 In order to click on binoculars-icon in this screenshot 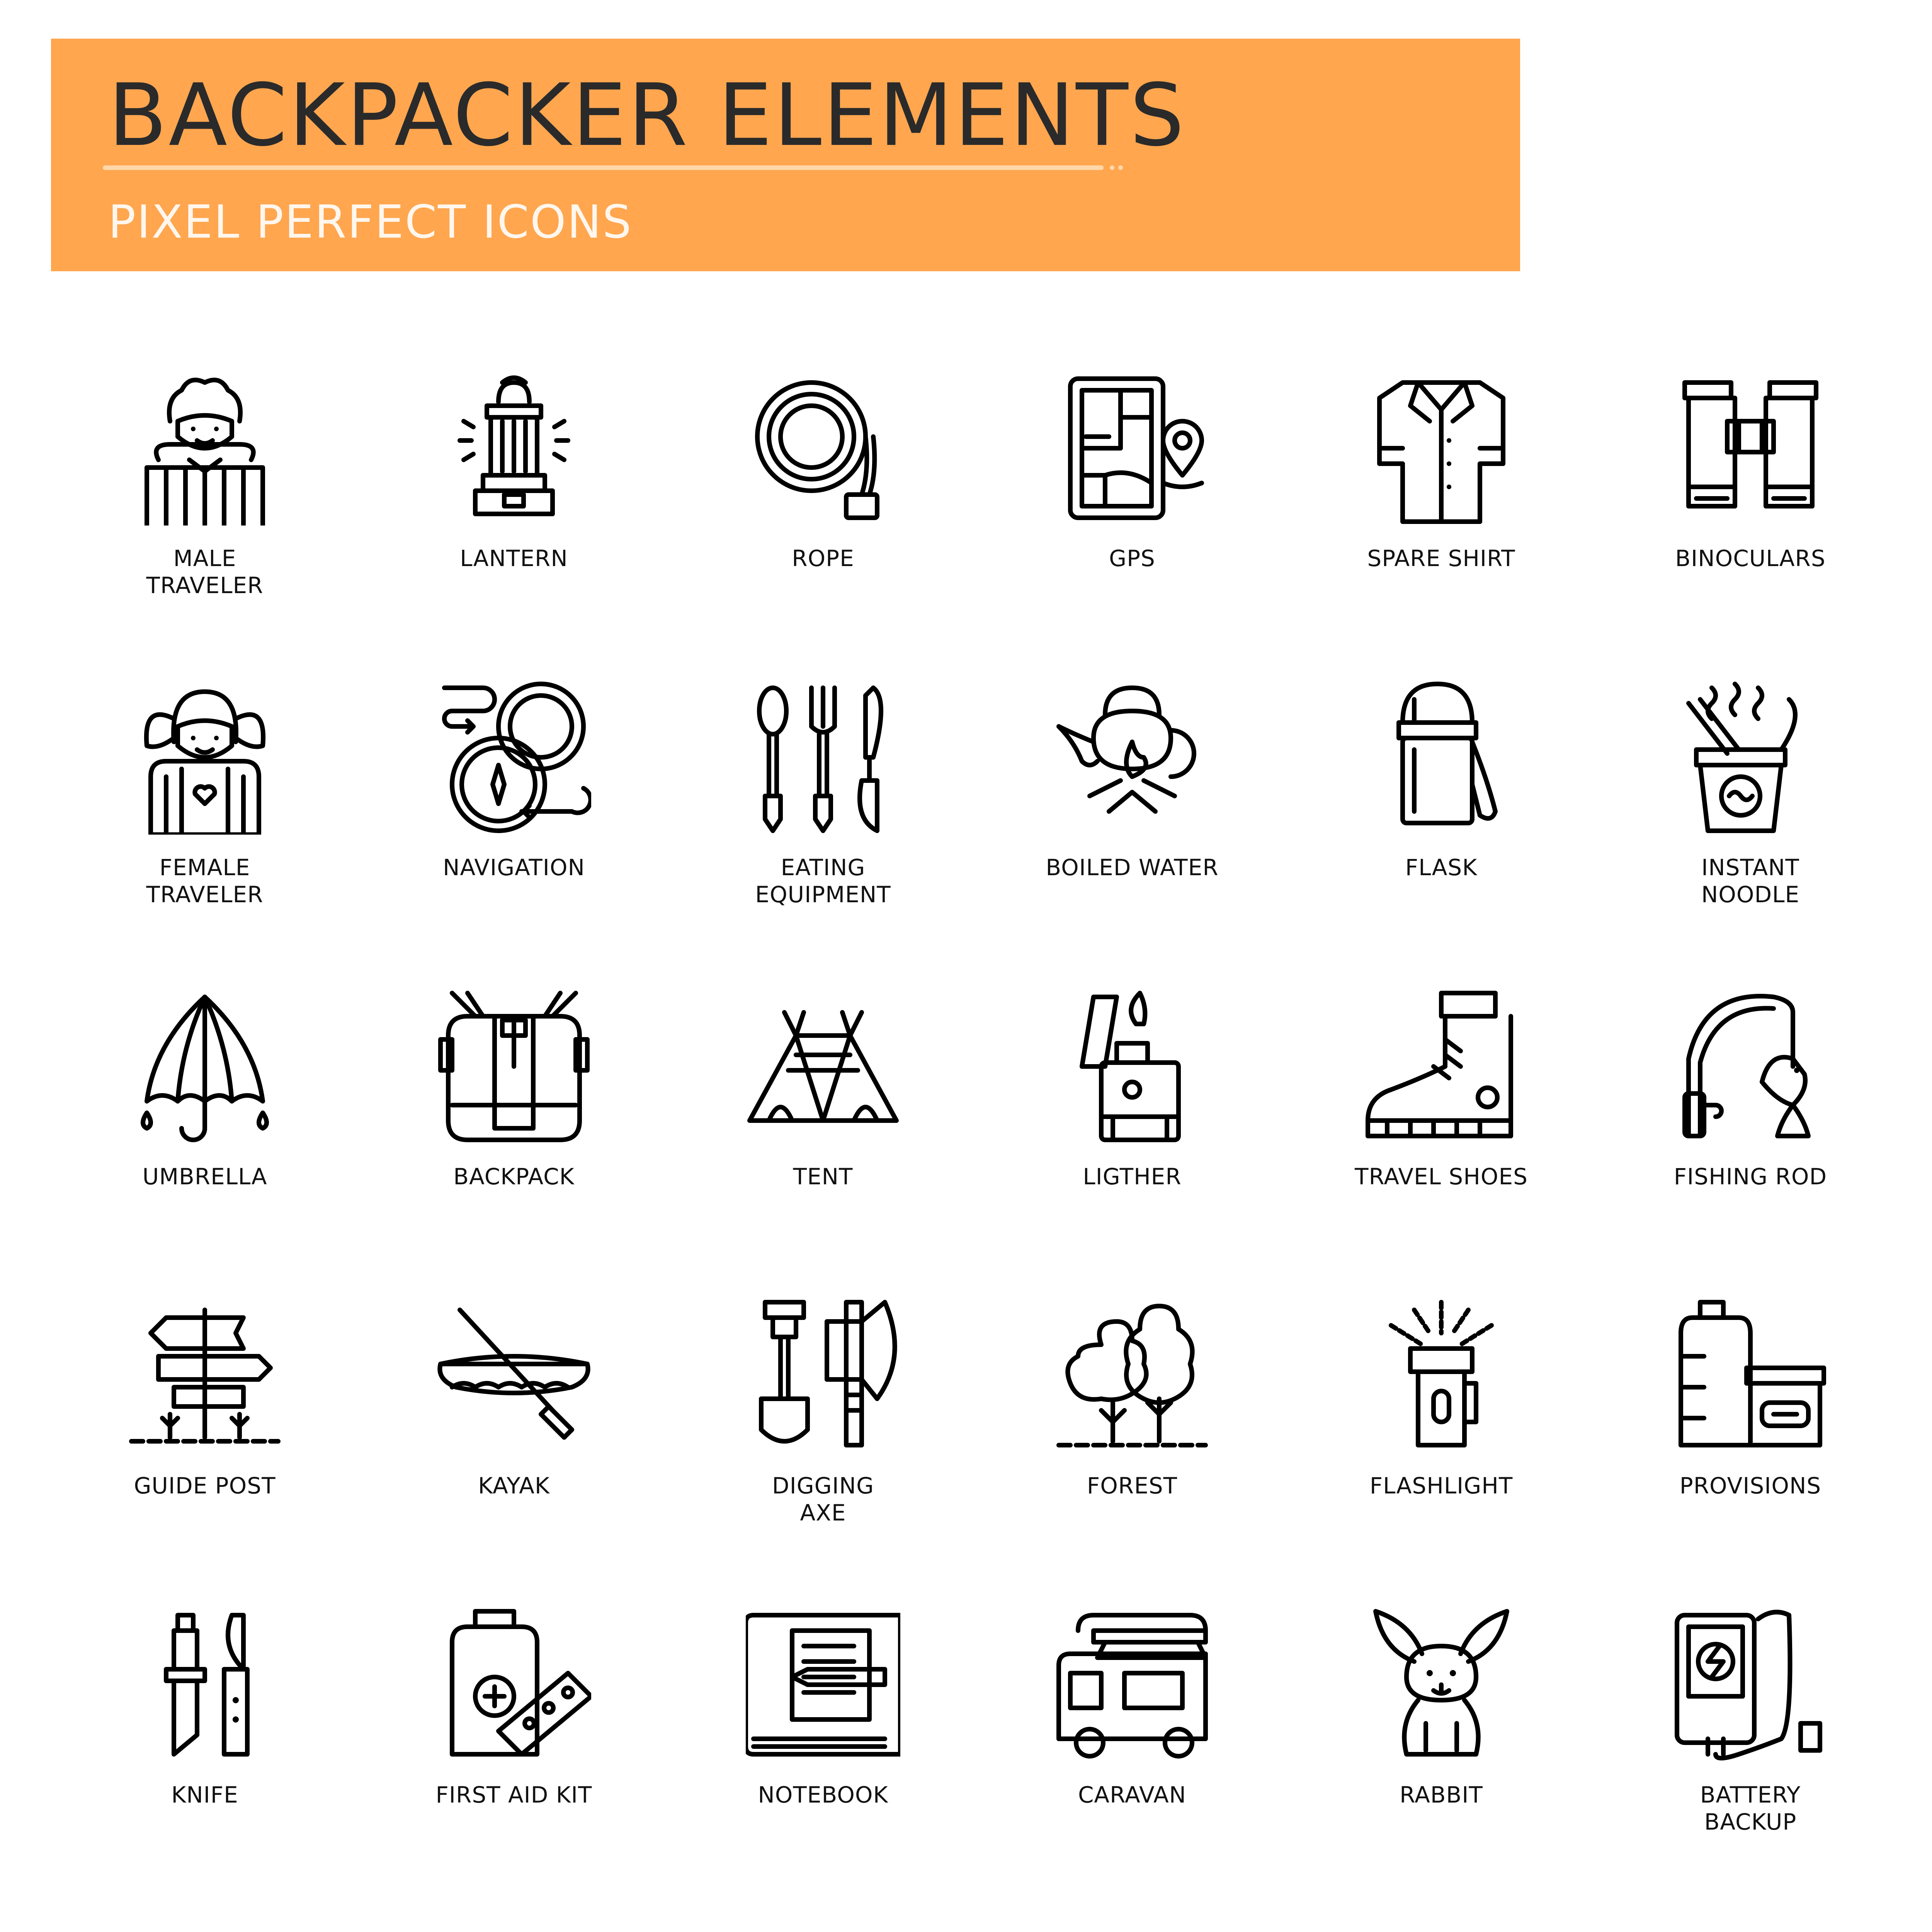, I will do `click(1750, 445)`.